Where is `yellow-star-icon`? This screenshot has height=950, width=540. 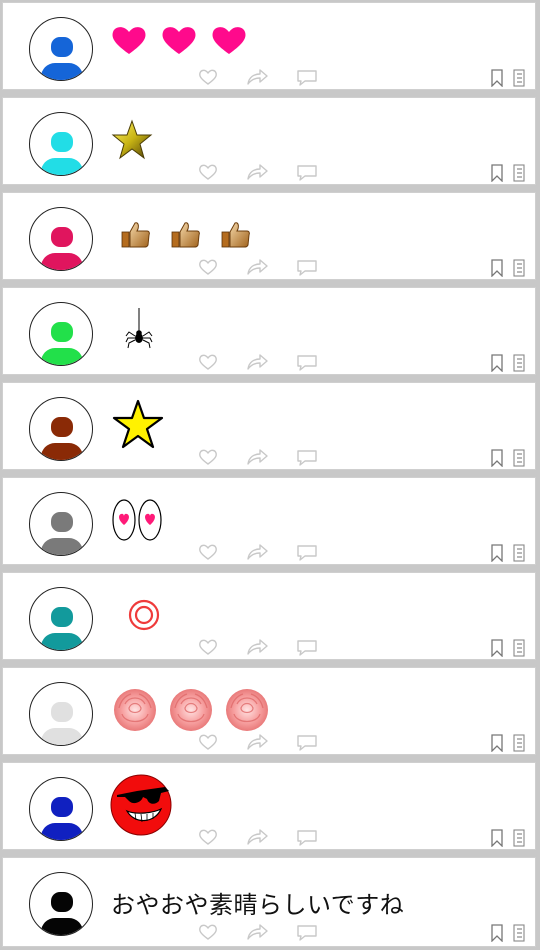
yellow-star-icon is located at coordinates (138, 427).